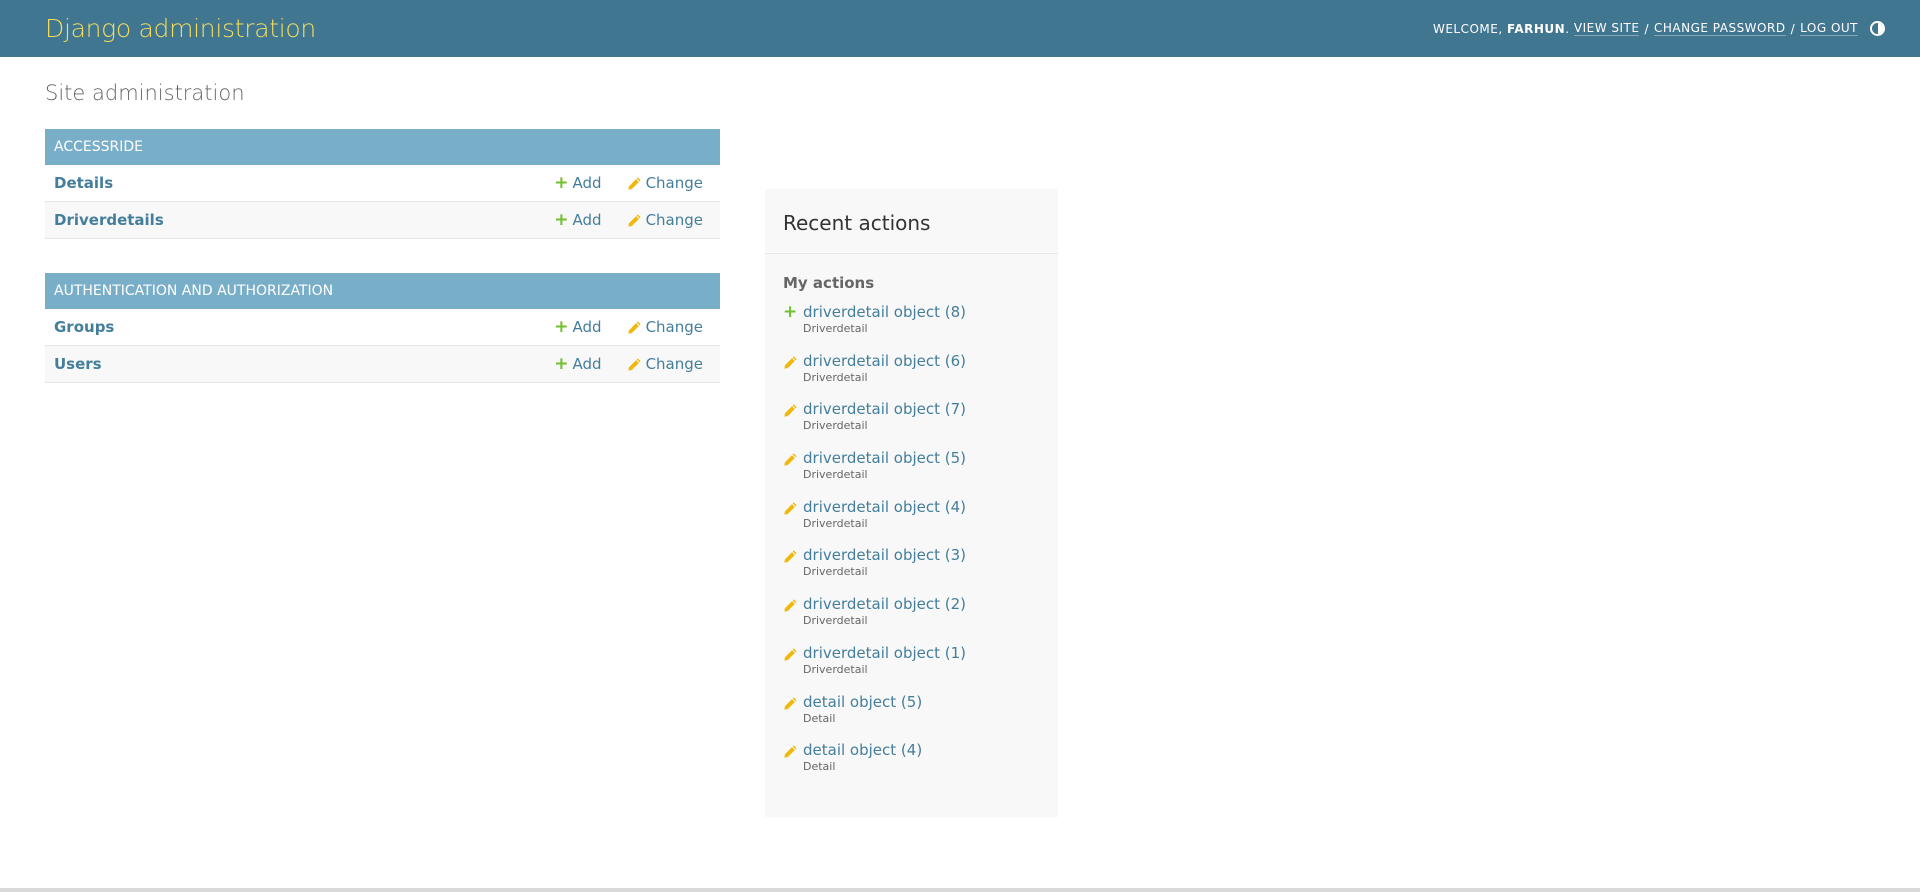 The image size is (1920, 892). Describe the element at coordinates (829, 283) in the screenshot. I see `my-actions-title: My actions` at that location.